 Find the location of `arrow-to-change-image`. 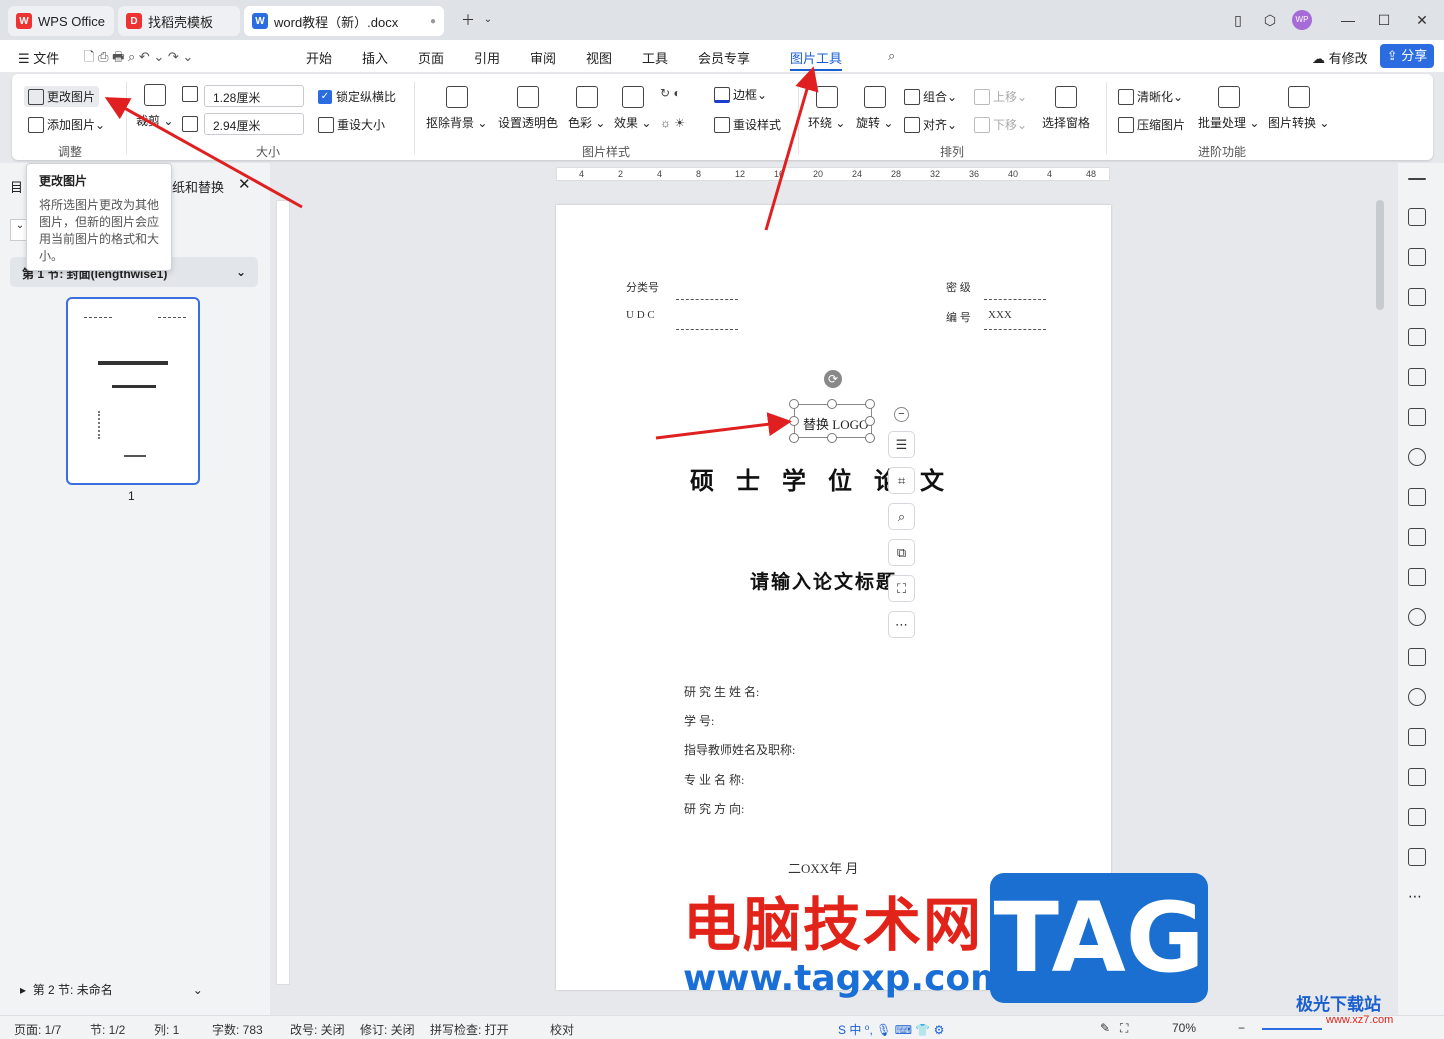

arrow-to-change-image is located at coordinates (203, 153).